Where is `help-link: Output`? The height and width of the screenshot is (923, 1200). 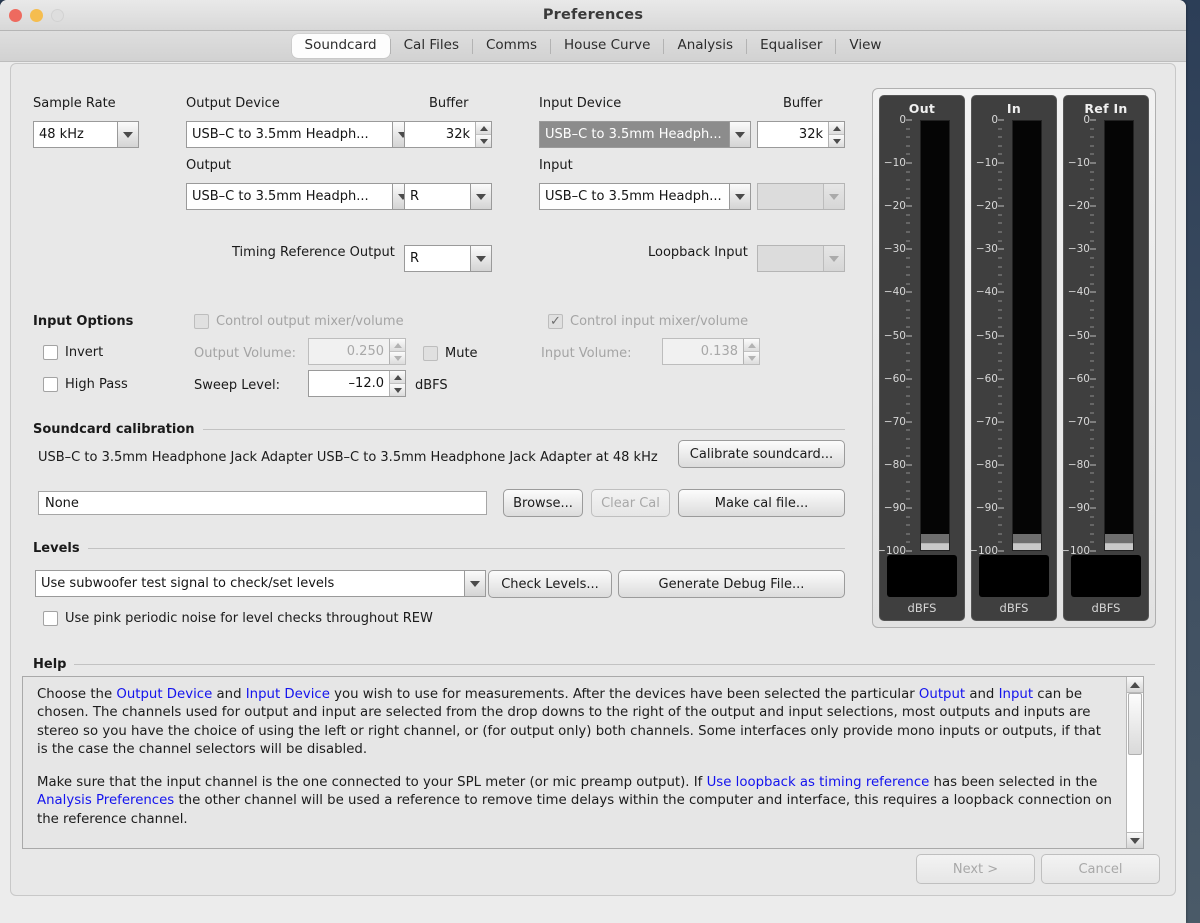
help-link: Output is located at coordinates (942, 694).